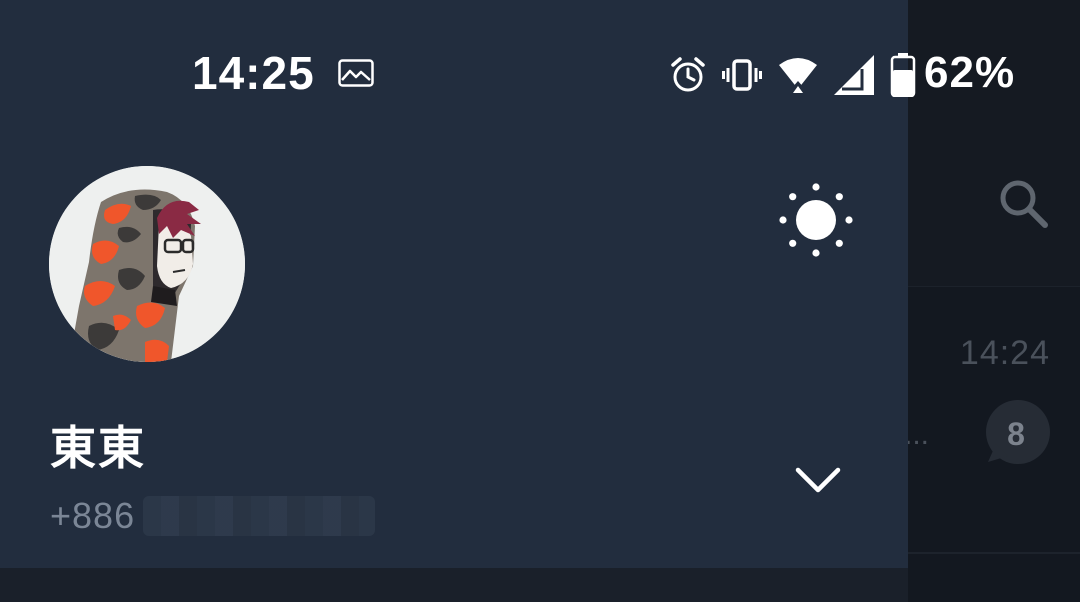  What do you see at coordinates (742, 75) in the screenshot?
I see `vibrate-icon` at bounding box center [742, 75].